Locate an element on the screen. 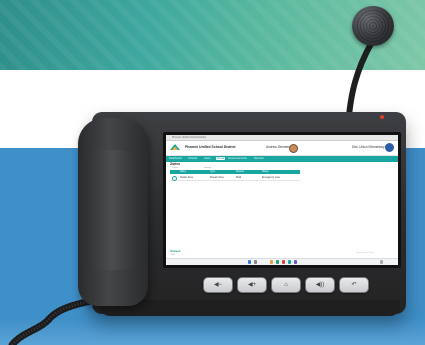  row-info-icon is located at coordinates (174, 178).